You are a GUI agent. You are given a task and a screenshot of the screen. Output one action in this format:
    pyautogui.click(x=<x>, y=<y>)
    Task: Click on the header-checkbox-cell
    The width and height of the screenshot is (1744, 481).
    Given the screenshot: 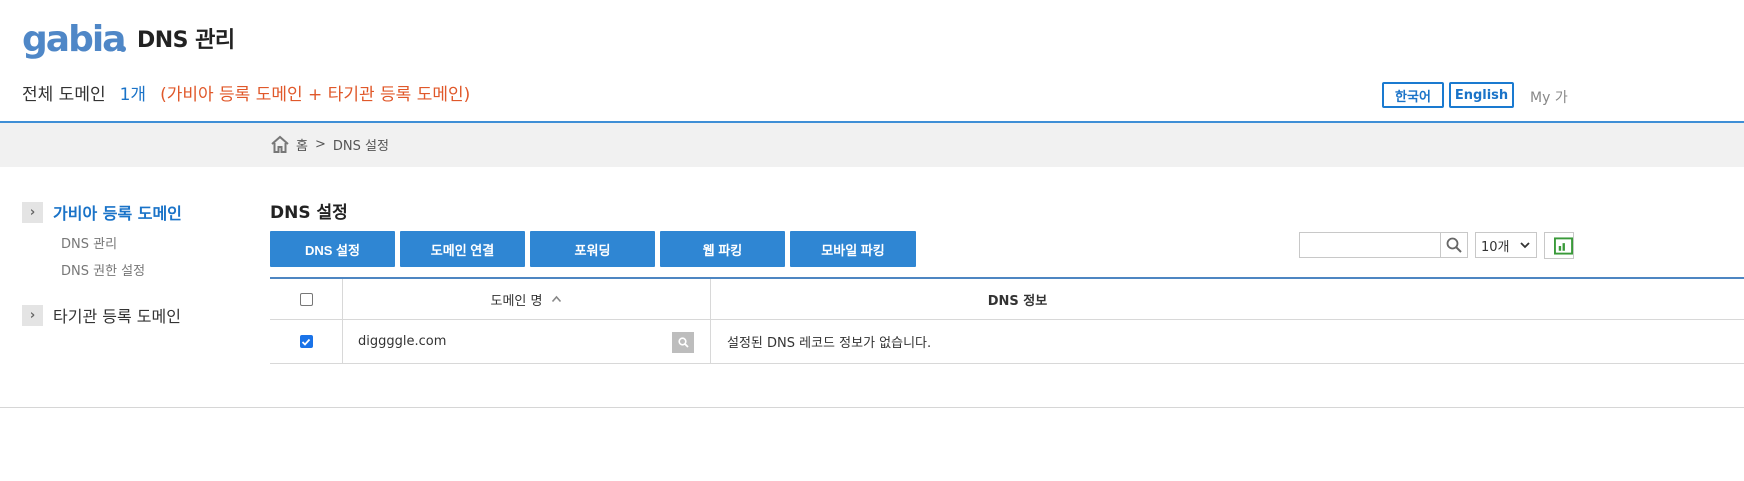 What is the action you would take?
    pyautogui.click(x=306, y=299)
    